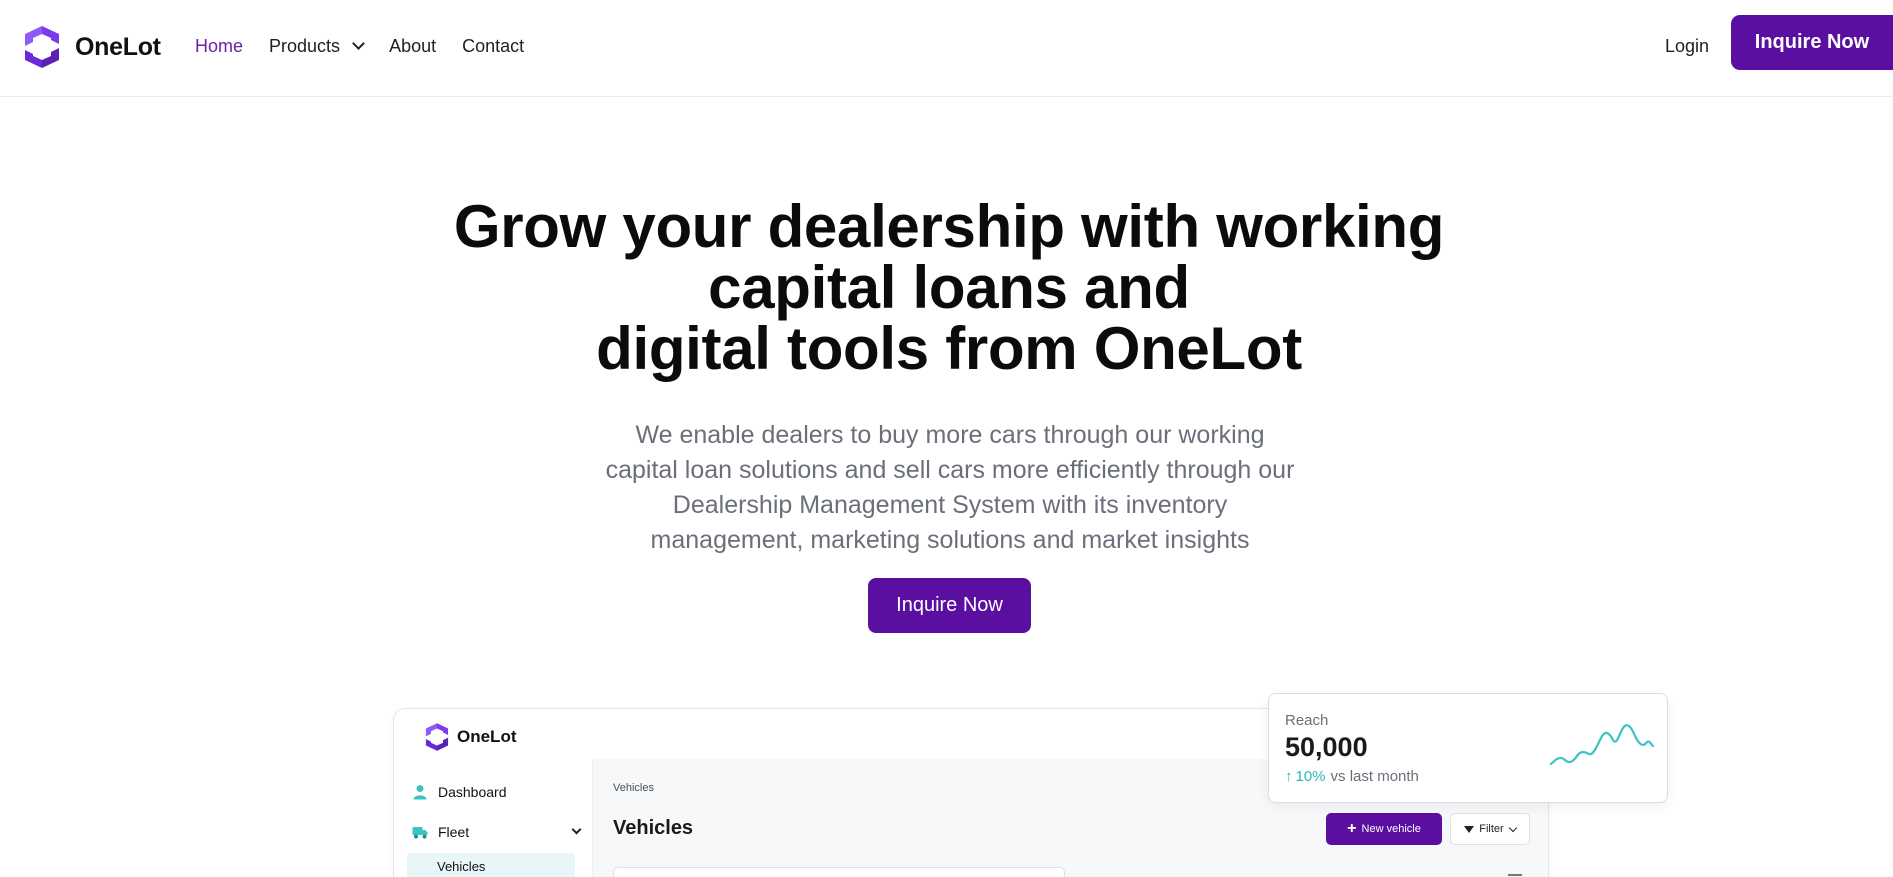 The image size is (1893, 877). I want to click on stat-label: Reach, so click(1307, 720).